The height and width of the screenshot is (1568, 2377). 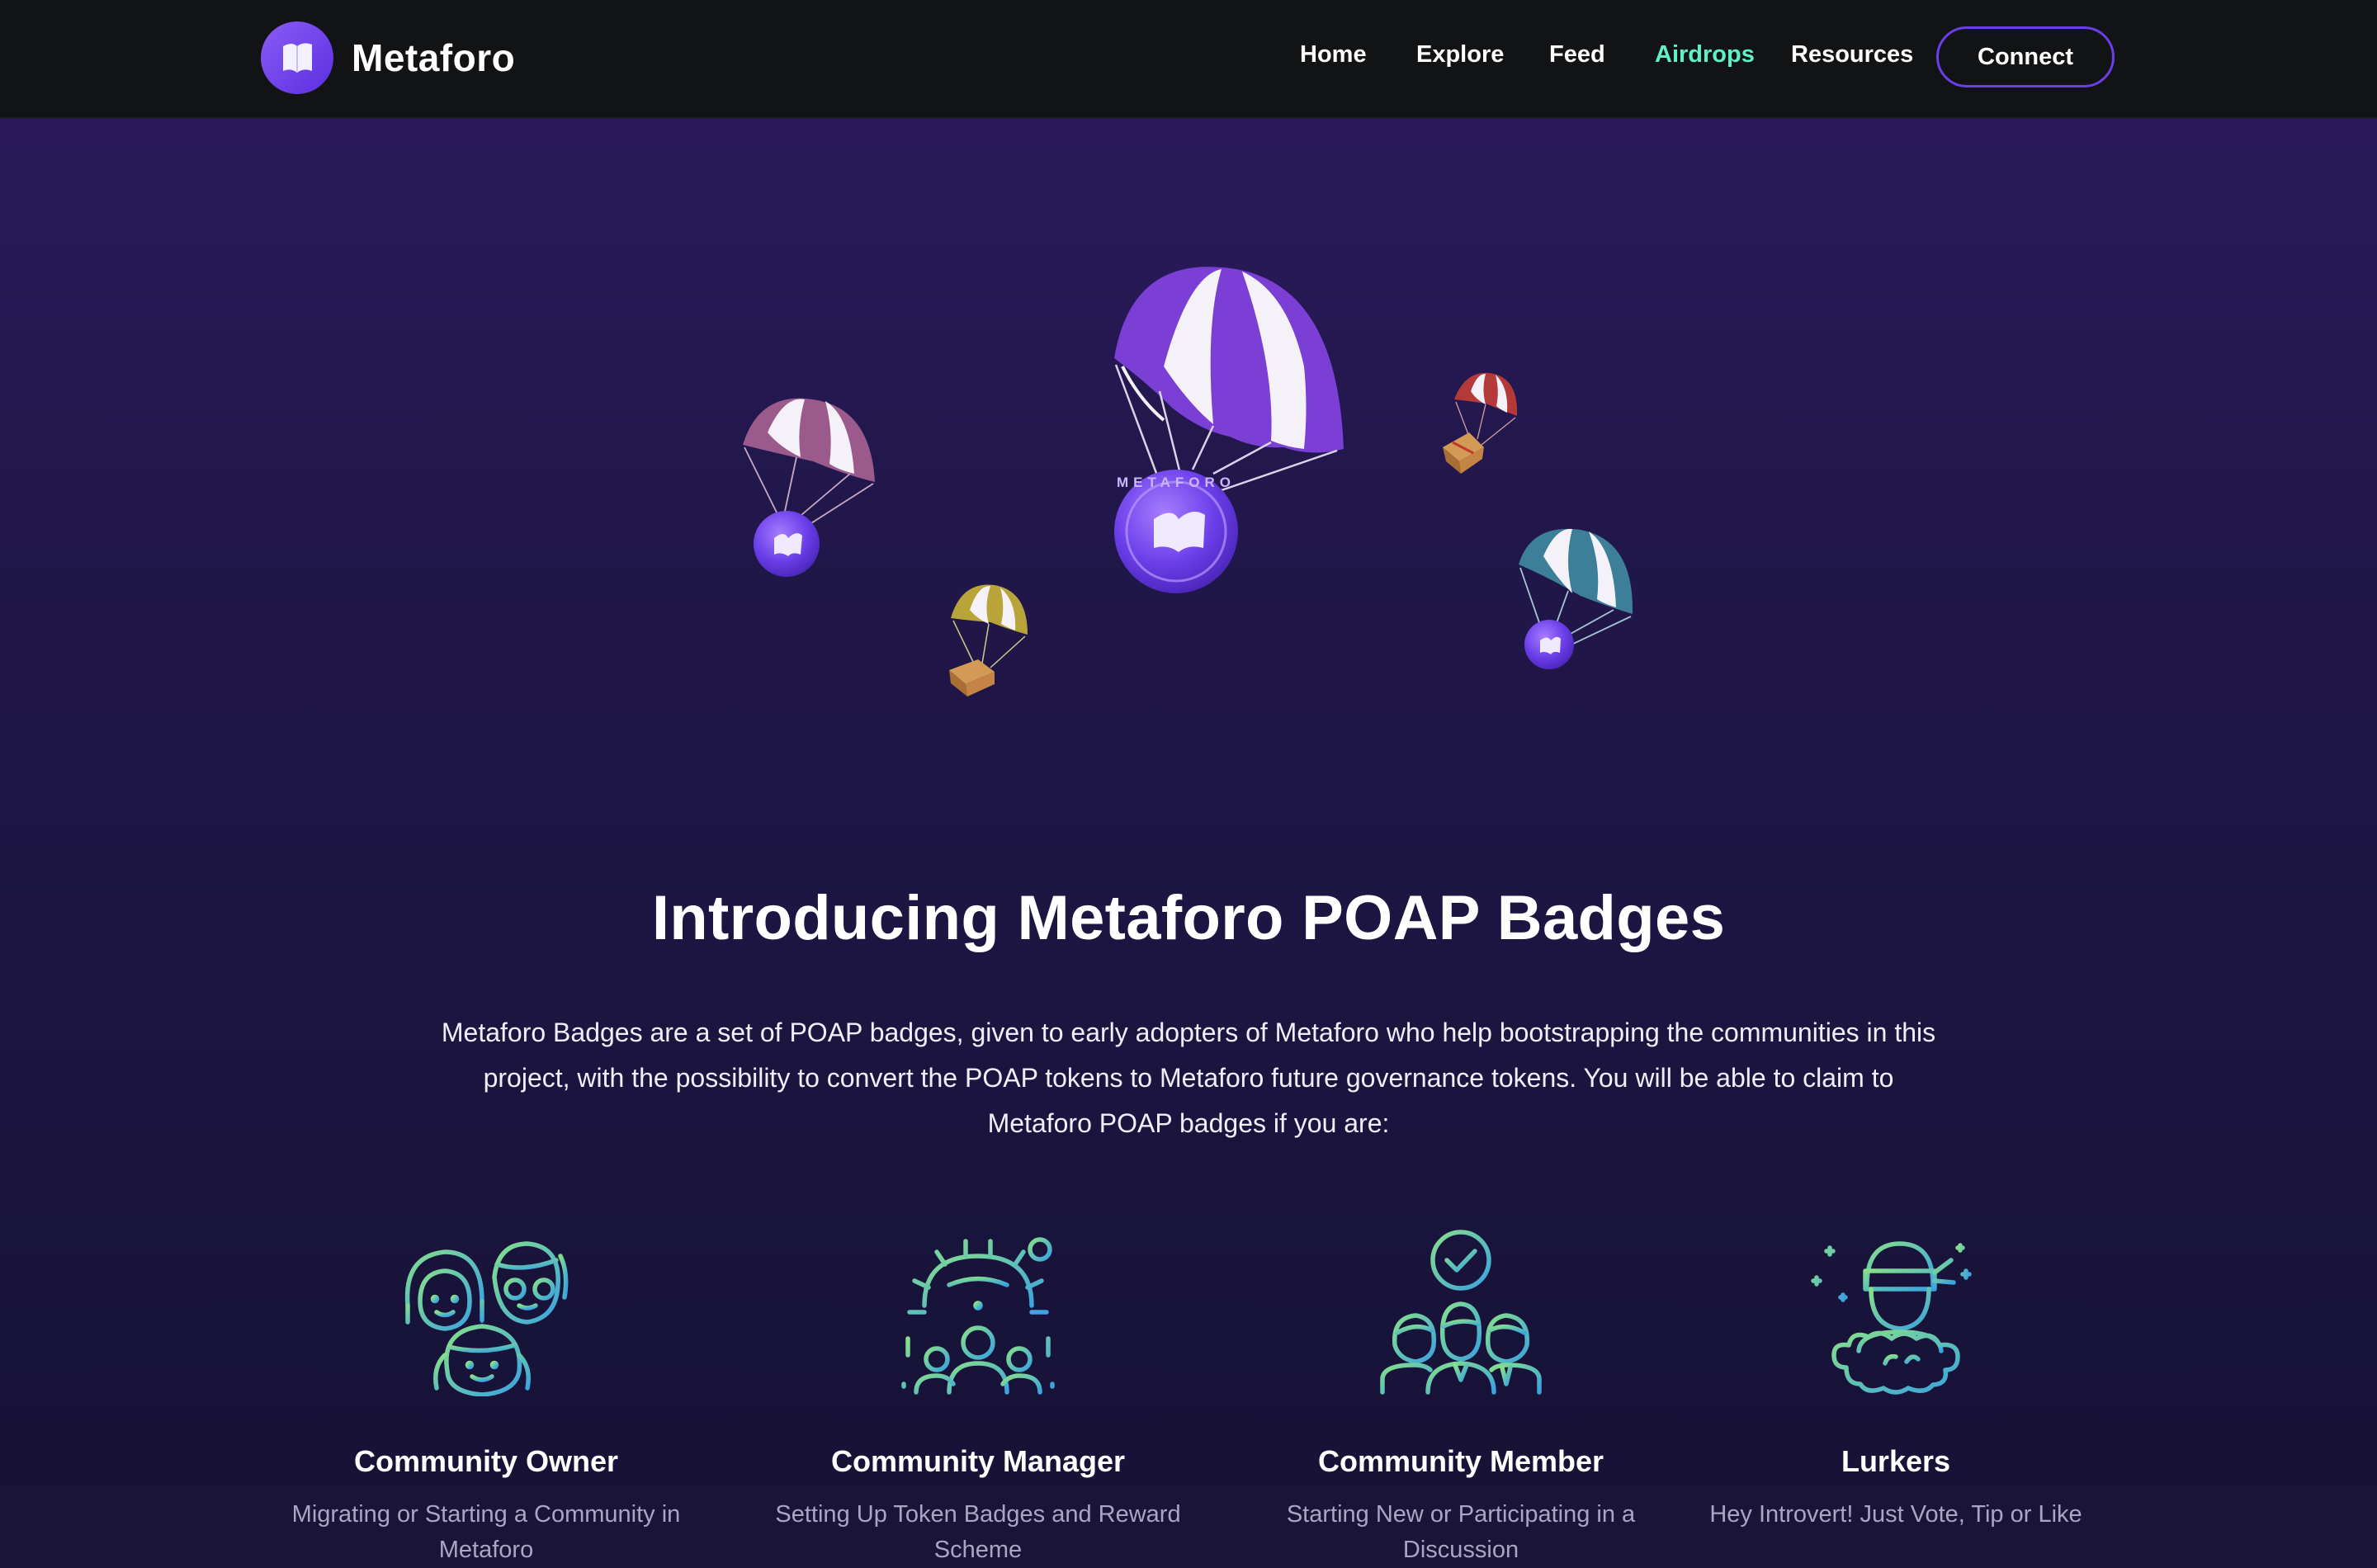 What do you see at coordinates (1896, 1514) in the screenshot?
I see `role-description: Hey Introvert! Just Vote, Tip or Like` at bounding box center [1896, 1514].